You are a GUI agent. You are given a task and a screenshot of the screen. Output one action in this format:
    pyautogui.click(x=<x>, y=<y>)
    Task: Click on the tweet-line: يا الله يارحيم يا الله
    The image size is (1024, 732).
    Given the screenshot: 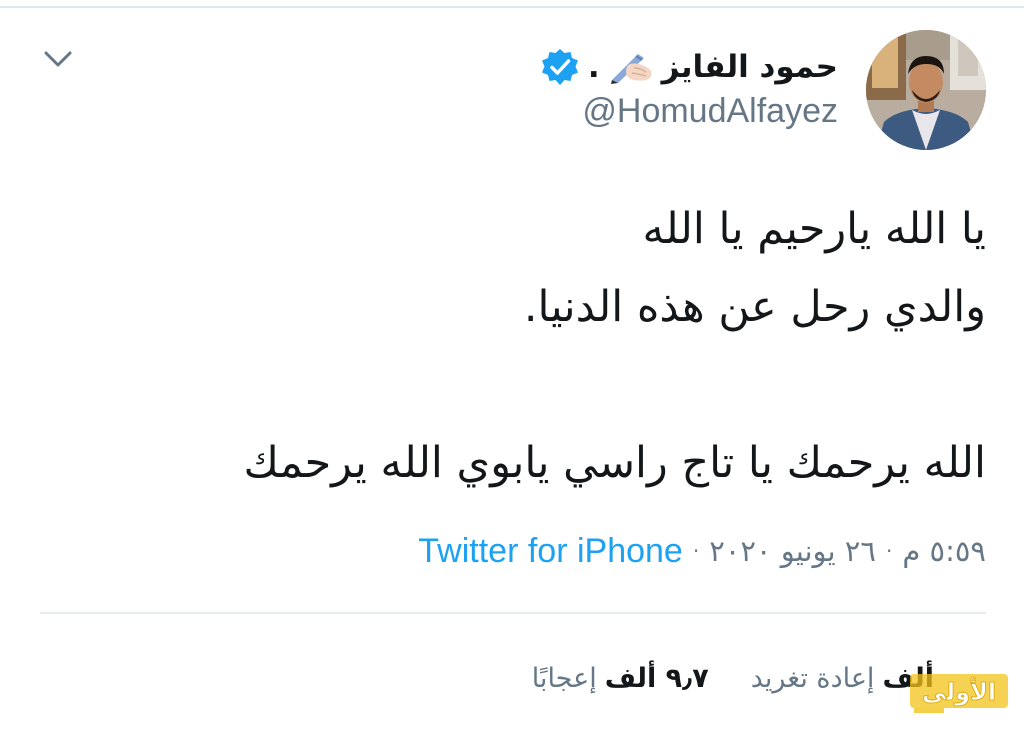 What is the action you would take?
    pyautogui.click(x=814, y=229)
    